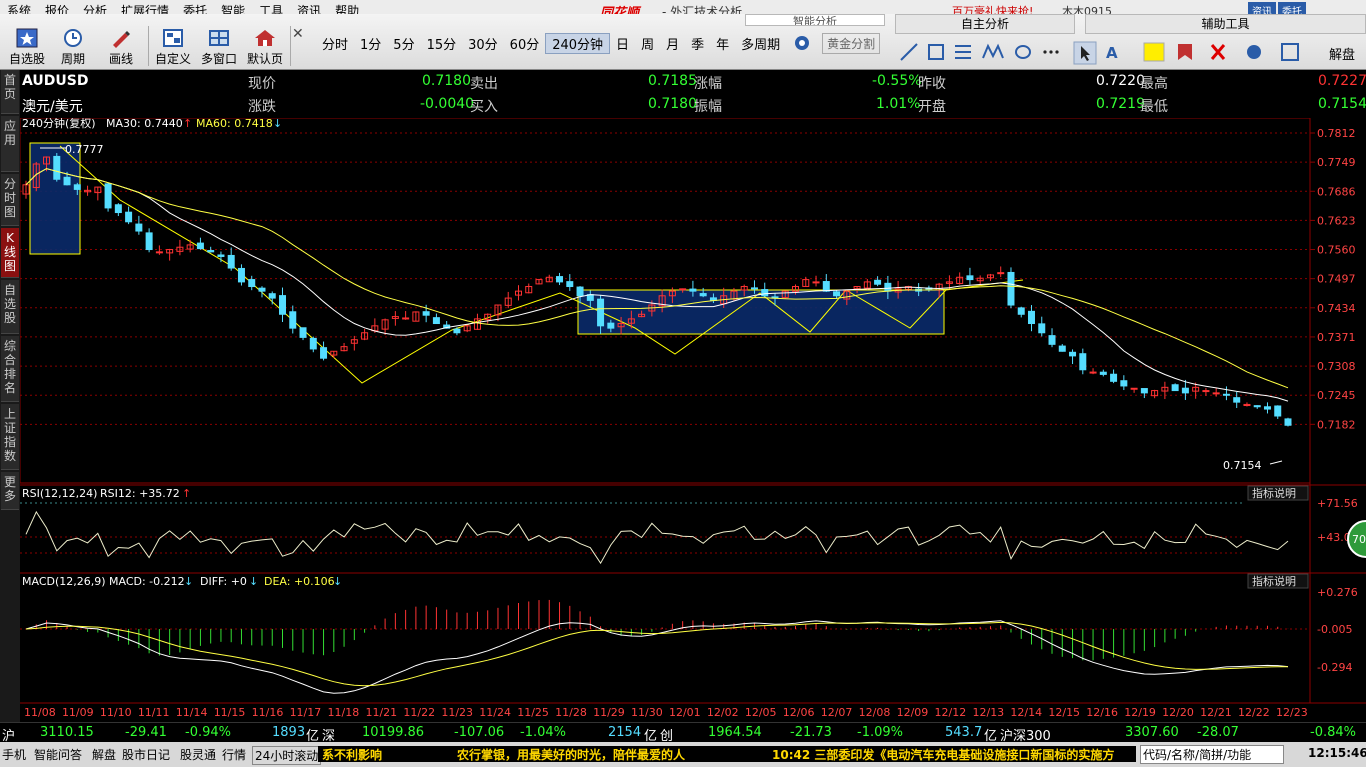  I want to click on sh-index: 3110.15, so click(67, 732).